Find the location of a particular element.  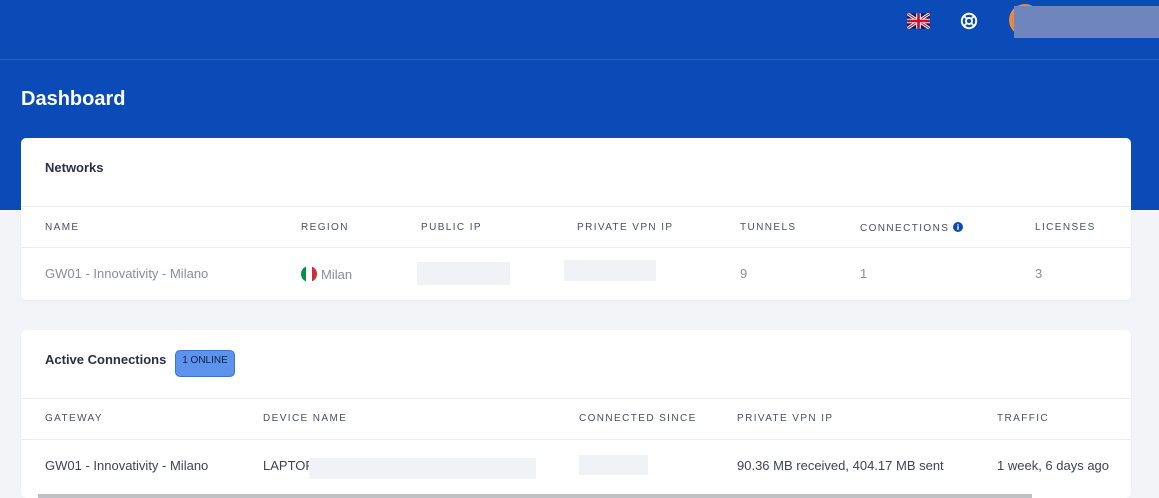

italy-flag-icon is located at coordinates (309, 274).